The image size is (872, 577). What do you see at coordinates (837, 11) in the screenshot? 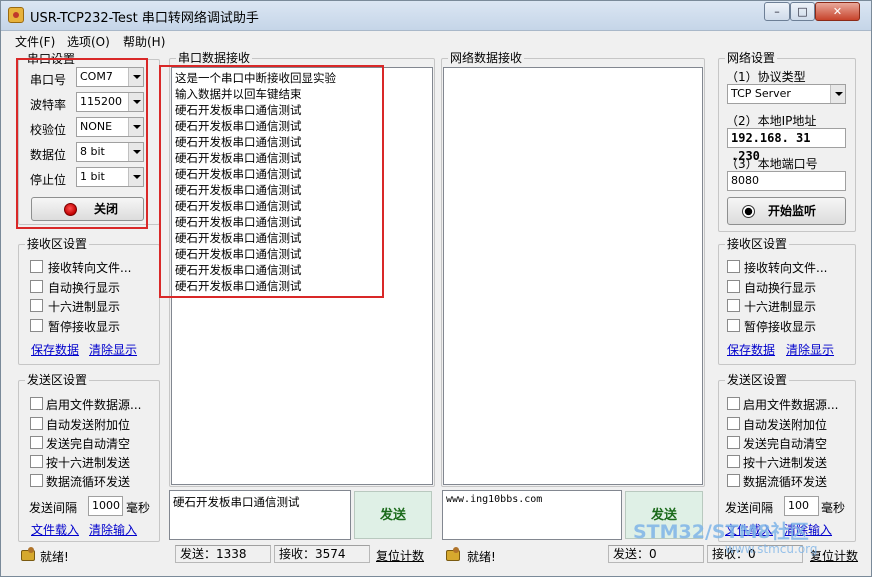
I see `close-window-button: ✕` at bounding box center [837, 11].